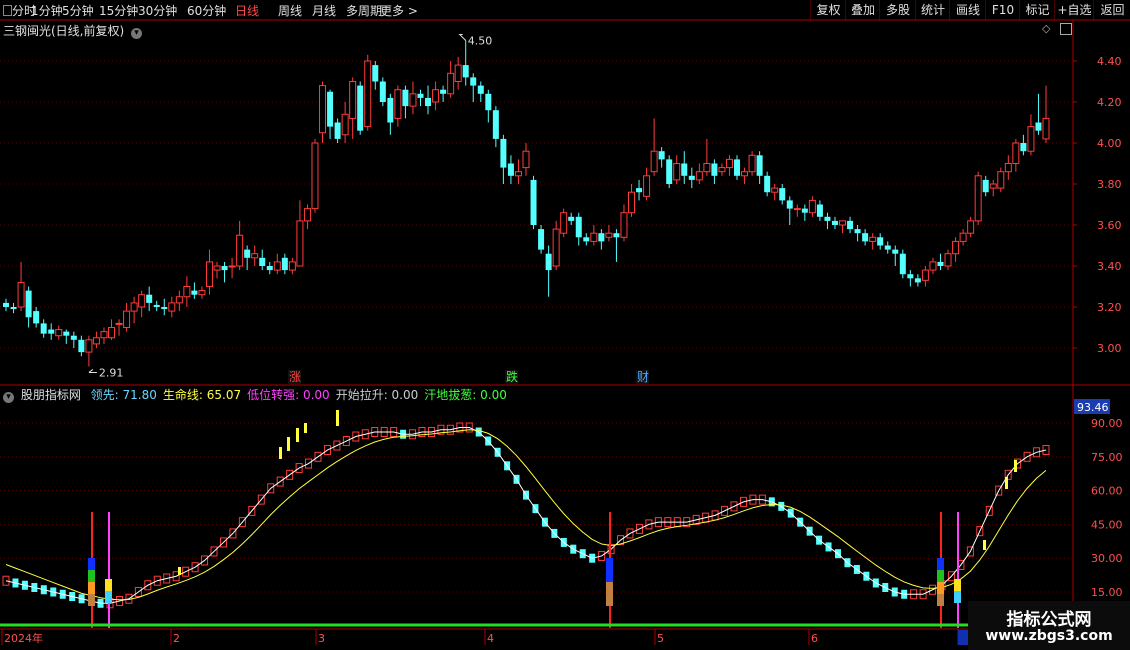  What do you see at coordinates (202, 395) in the screenshot?
I see `indicator-value-1: 生命线: 65.07` at bounding box center [202, 395].